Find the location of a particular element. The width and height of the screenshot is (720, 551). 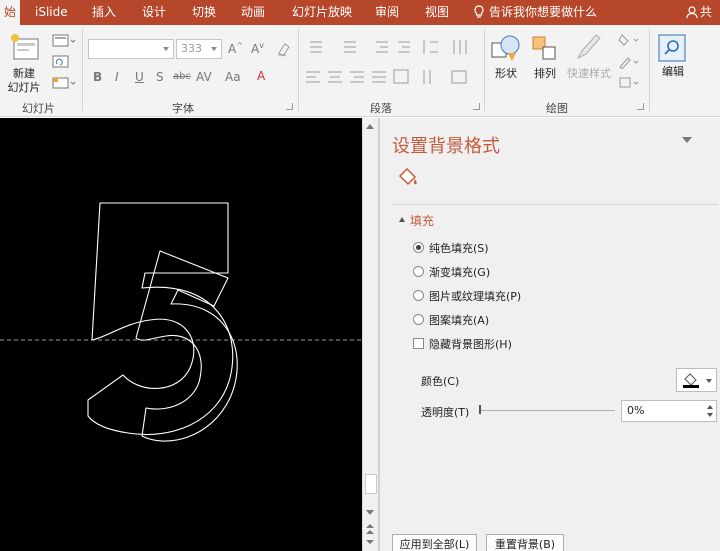

tab-view: 视图 is located at coordinates (437, 12).